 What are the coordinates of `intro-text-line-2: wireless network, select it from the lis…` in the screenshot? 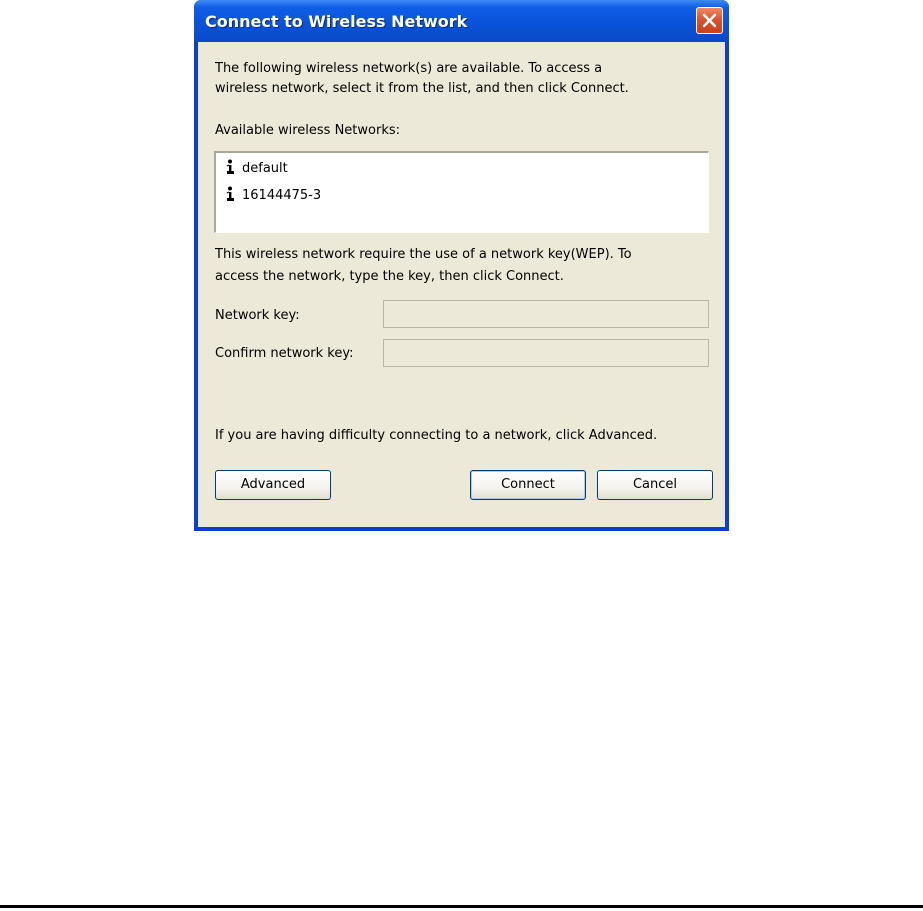 It's located at (422, 88).